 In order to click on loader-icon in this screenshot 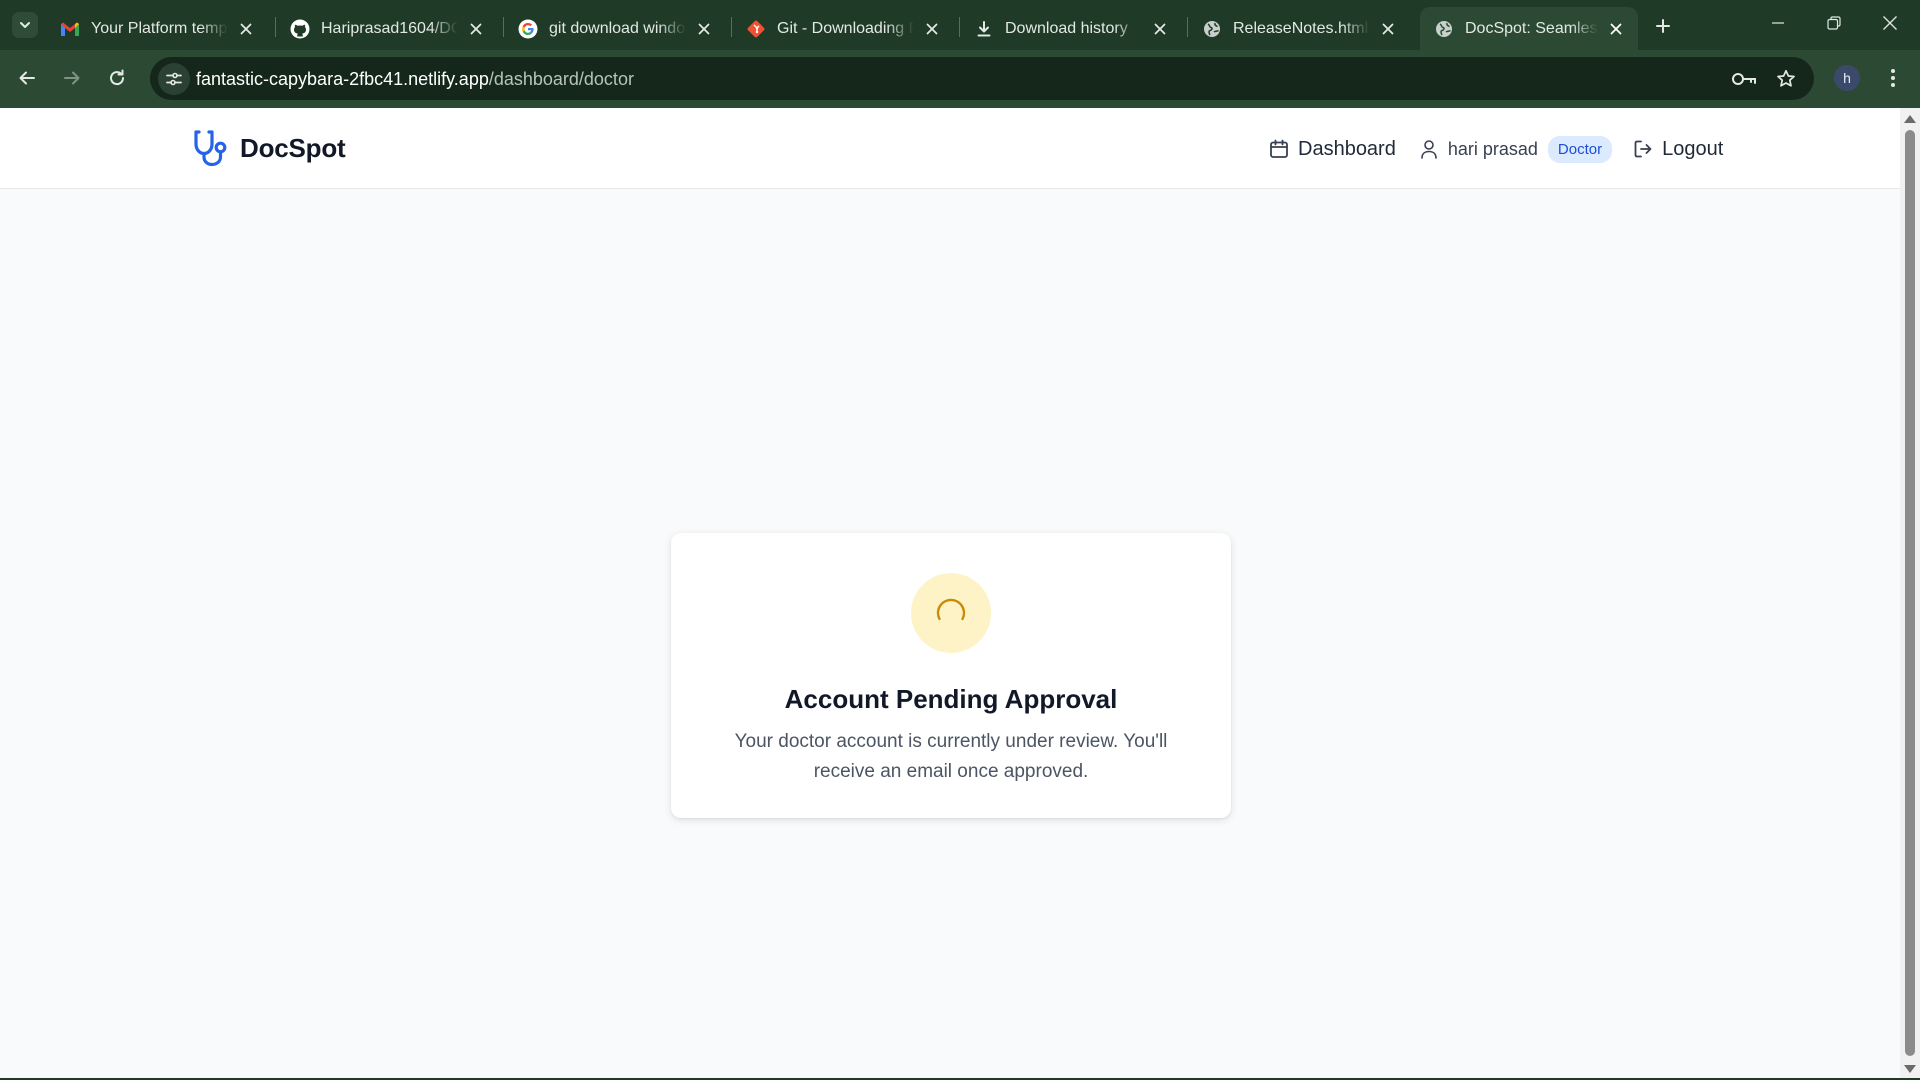, I will do `click(951, 609)`.